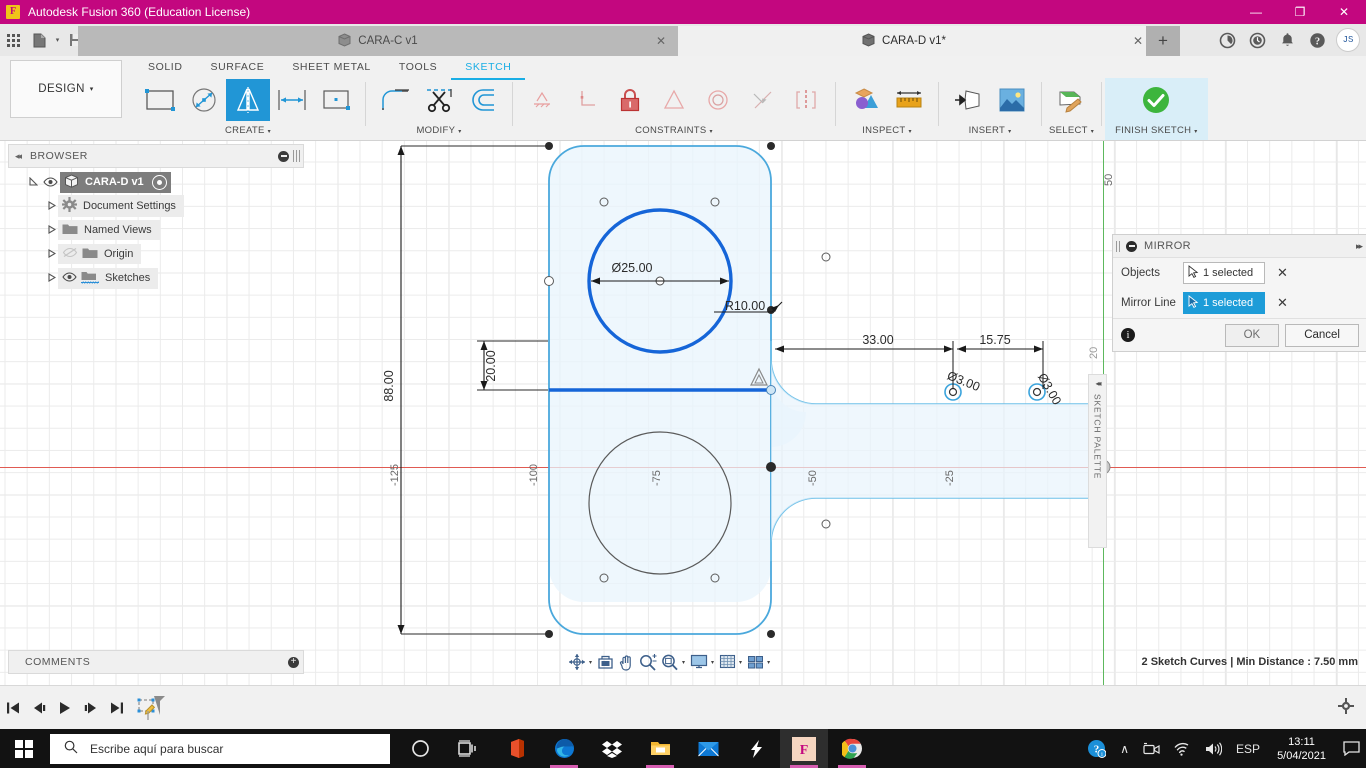  What do you see at coordinates (1346, 708) in the screenshot?
I see `timeline-settings-gear-icon` at bounding box center [1346, 708].